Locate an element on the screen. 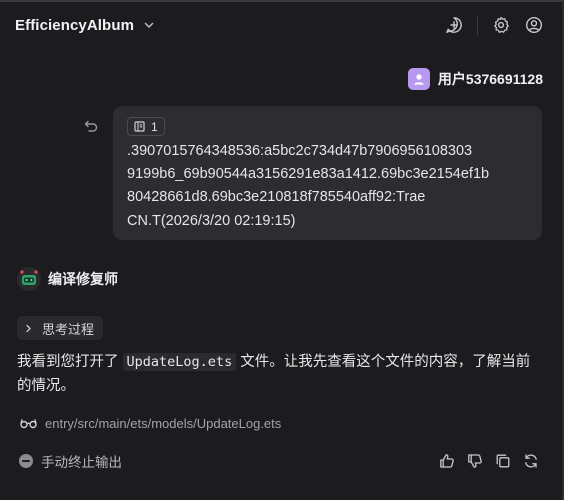 This screenshot has height=500, width=564. assistant-header: 编译修复师 is located at coordinates (67, 279).